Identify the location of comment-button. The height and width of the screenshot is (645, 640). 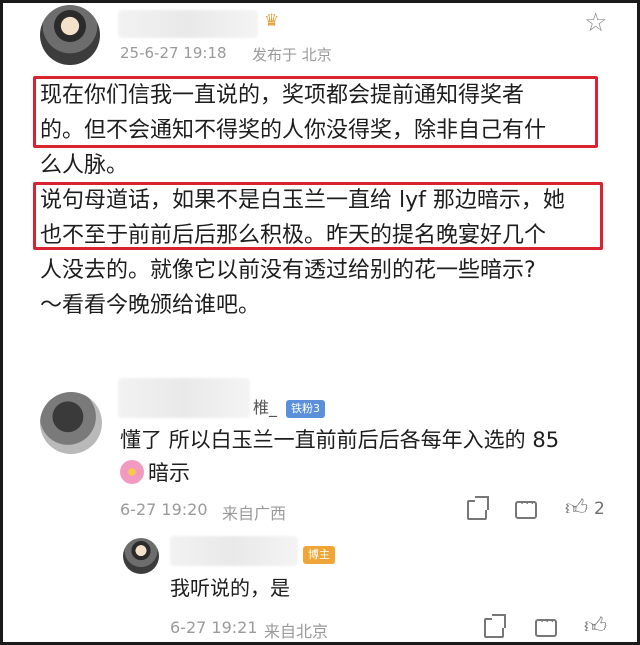
(526, 510).